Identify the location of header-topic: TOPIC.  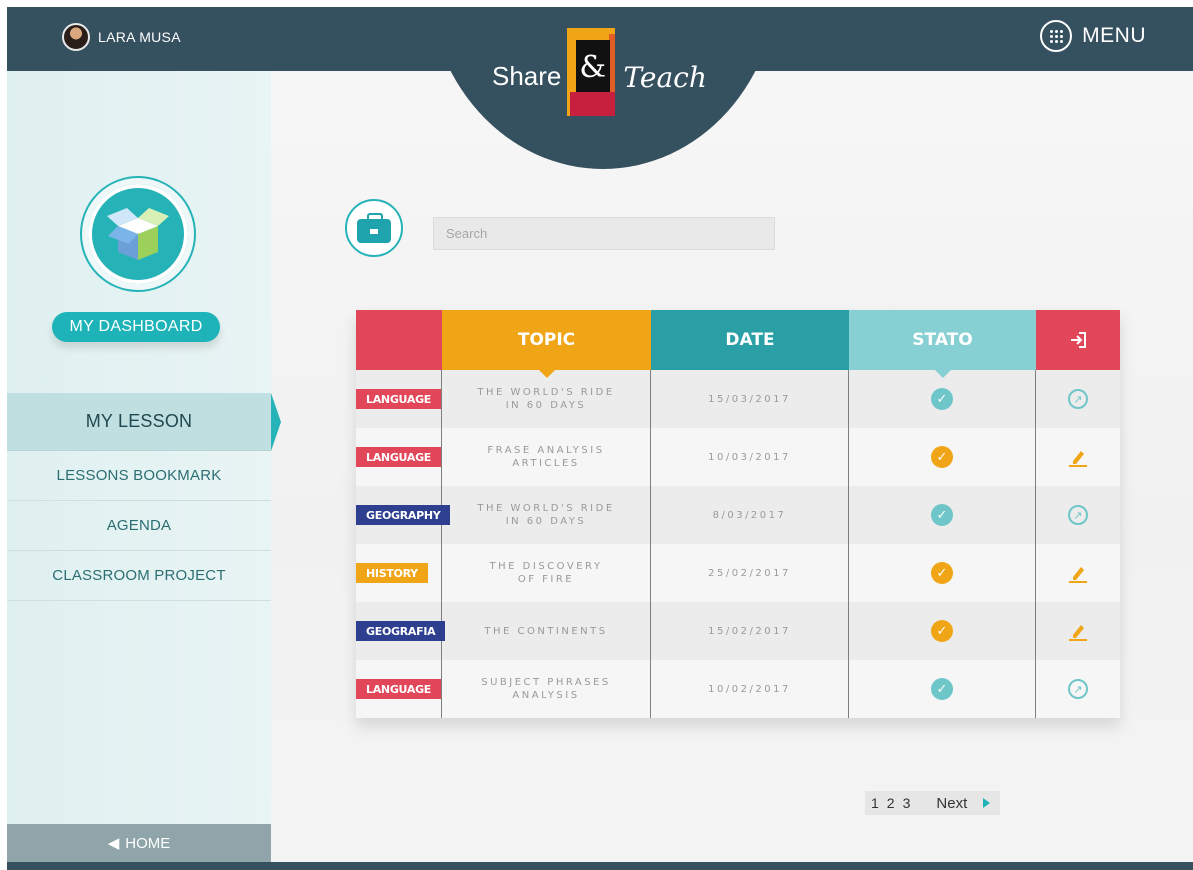
(546, 344).